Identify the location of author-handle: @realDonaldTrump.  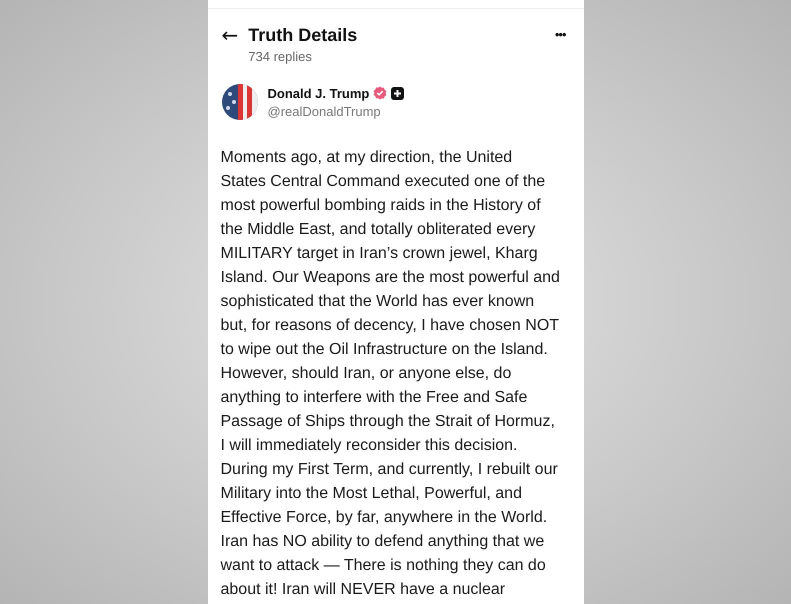
(325, 111).